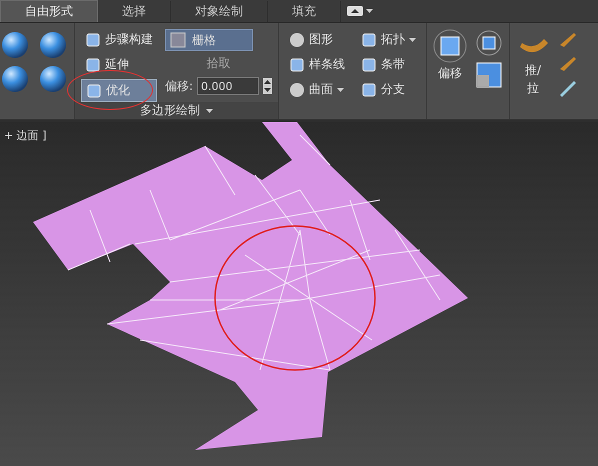 This screenshot has width=598, height=466. I want to click on tool-button: 分支, so click(388, 89).